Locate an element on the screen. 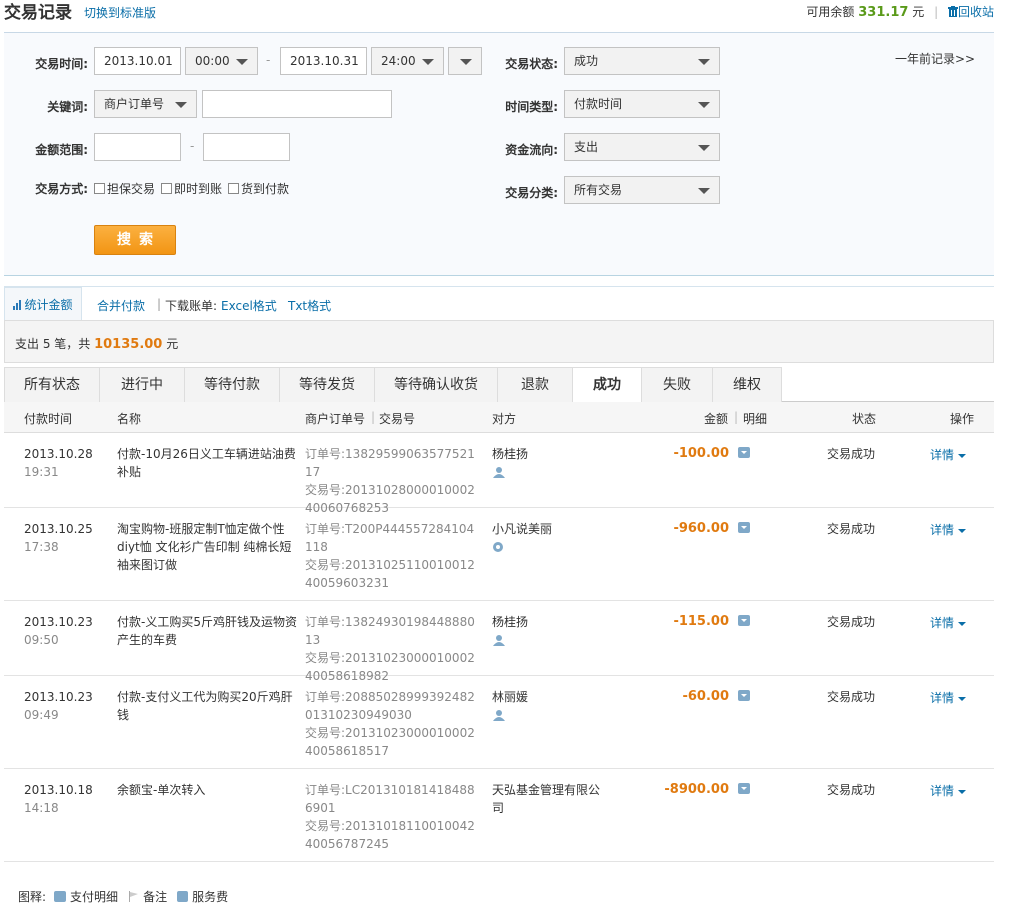  row-name: 付款-义工购买5斤鸡肝钱及运物资产生的车费 is located at coordinates (207, 631).